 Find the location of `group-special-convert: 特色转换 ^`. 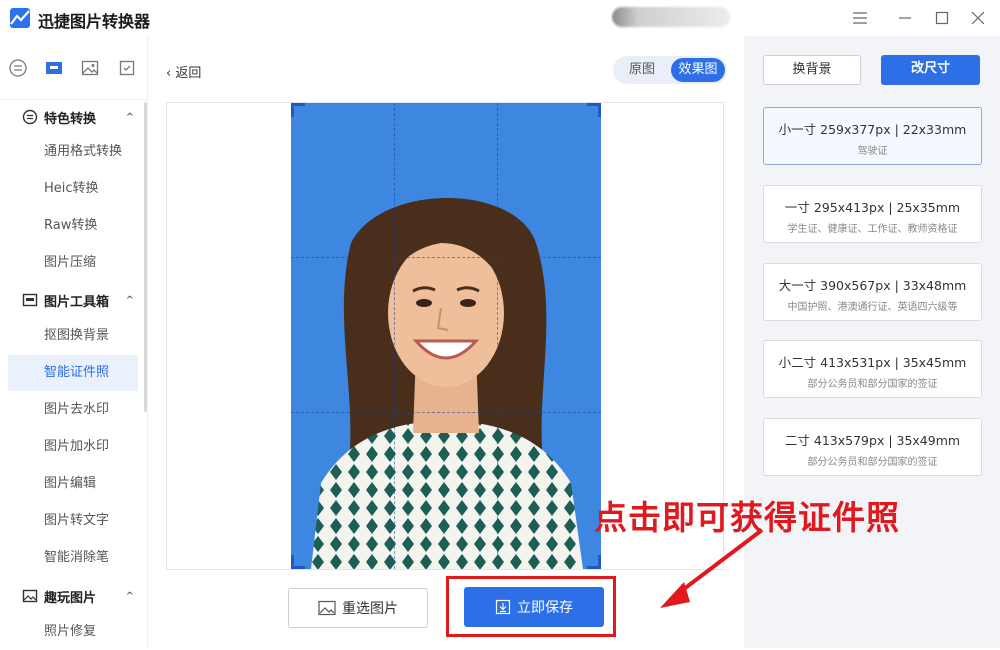

group-special-convert: 特色转换 ^ is located at coordinates (82, 117).